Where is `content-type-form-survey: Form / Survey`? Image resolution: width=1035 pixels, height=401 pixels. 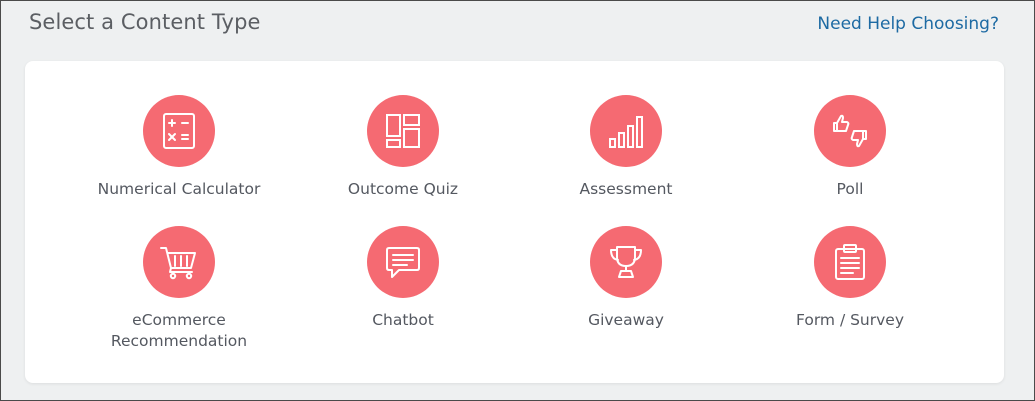
content-type-form-survey: Form / Survey is located at coordinates (850, 278).